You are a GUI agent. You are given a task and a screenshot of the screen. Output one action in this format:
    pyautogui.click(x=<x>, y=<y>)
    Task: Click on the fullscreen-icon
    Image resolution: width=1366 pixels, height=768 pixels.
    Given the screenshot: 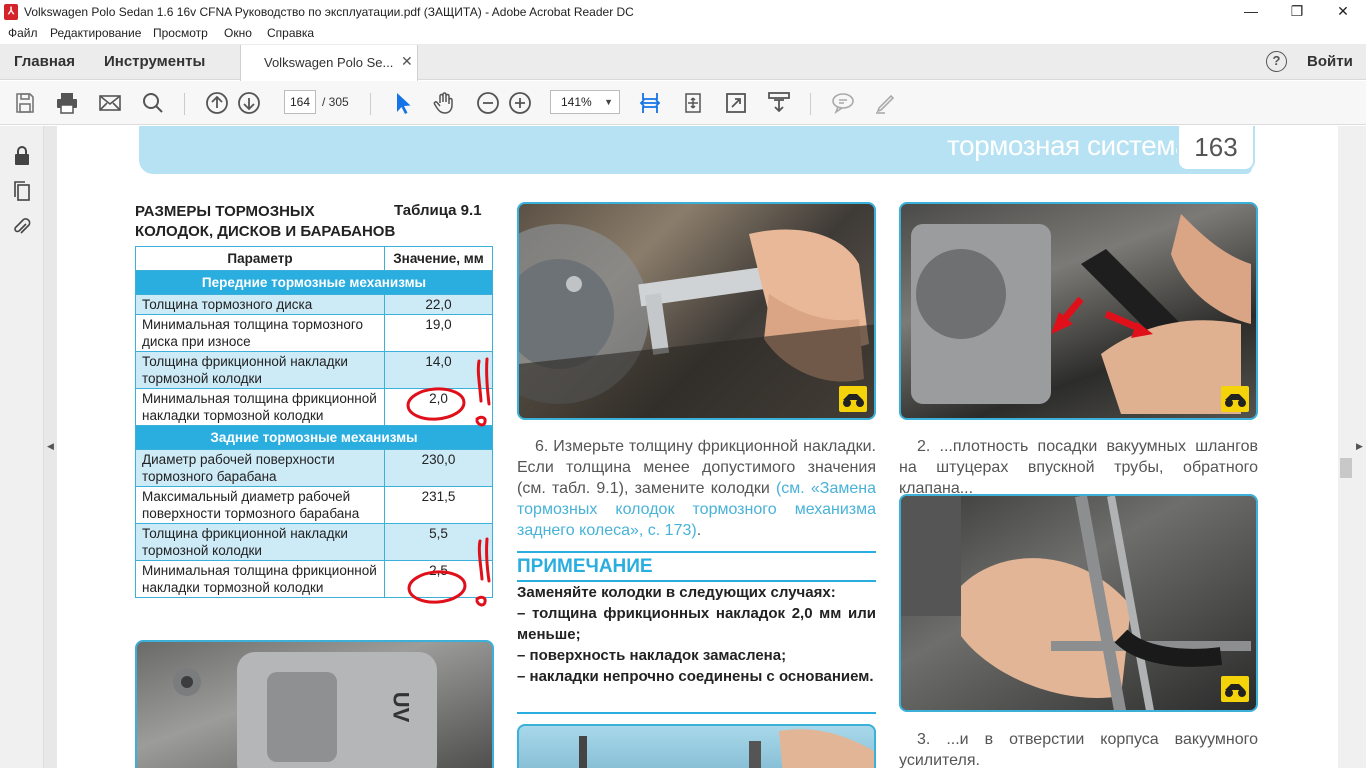 What is the action you would take?
    pyautogui.click(x=736, y=103)
    